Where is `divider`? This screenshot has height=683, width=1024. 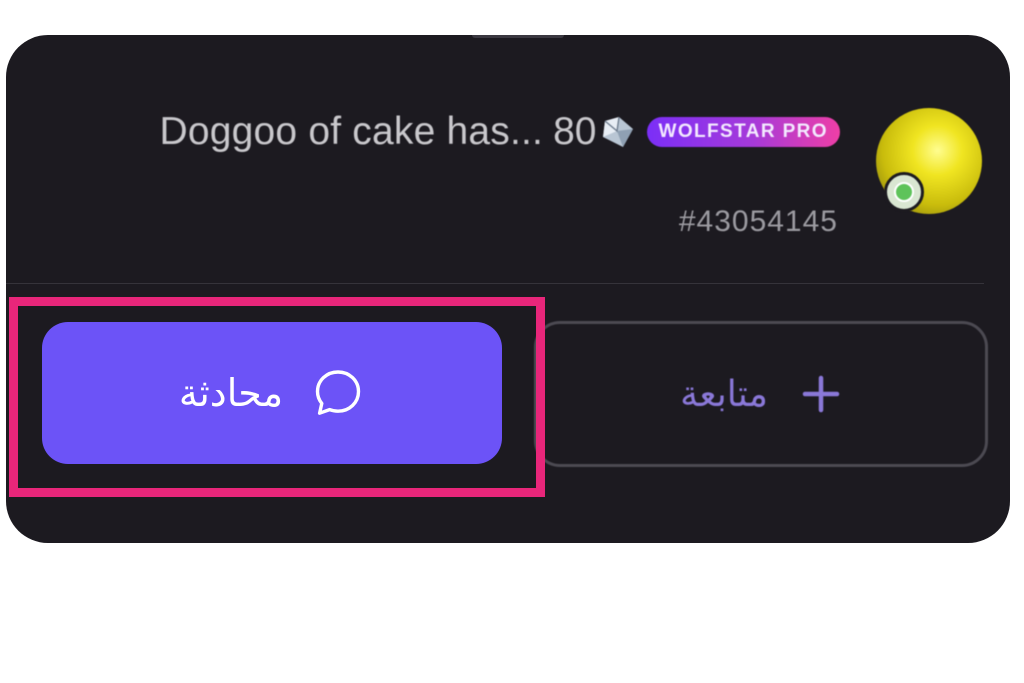
divider is located at coordinates (495, 283).